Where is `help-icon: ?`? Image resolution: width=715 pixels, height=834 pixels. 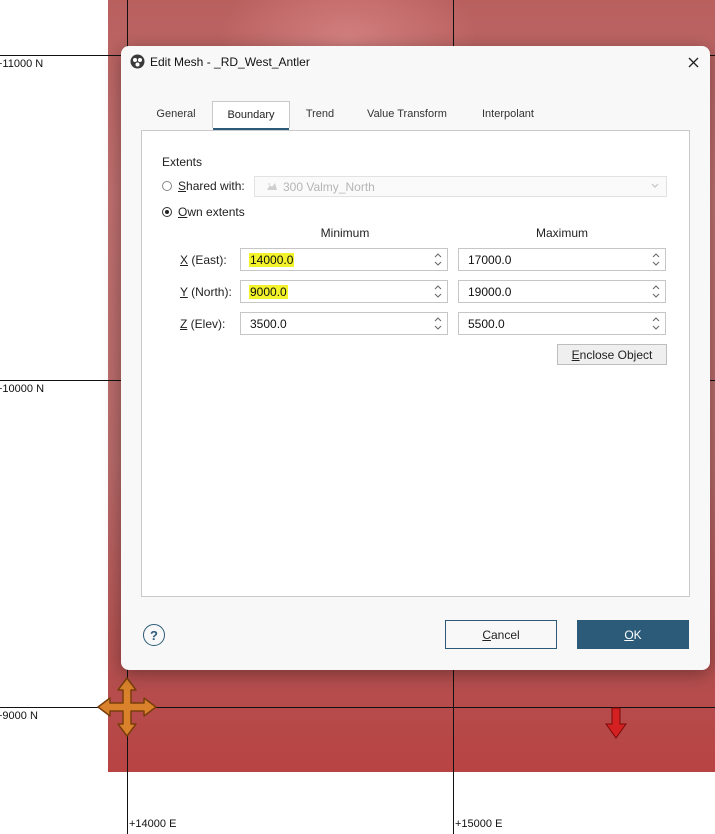 help-icon: ? is located at coordinates (154, 635).